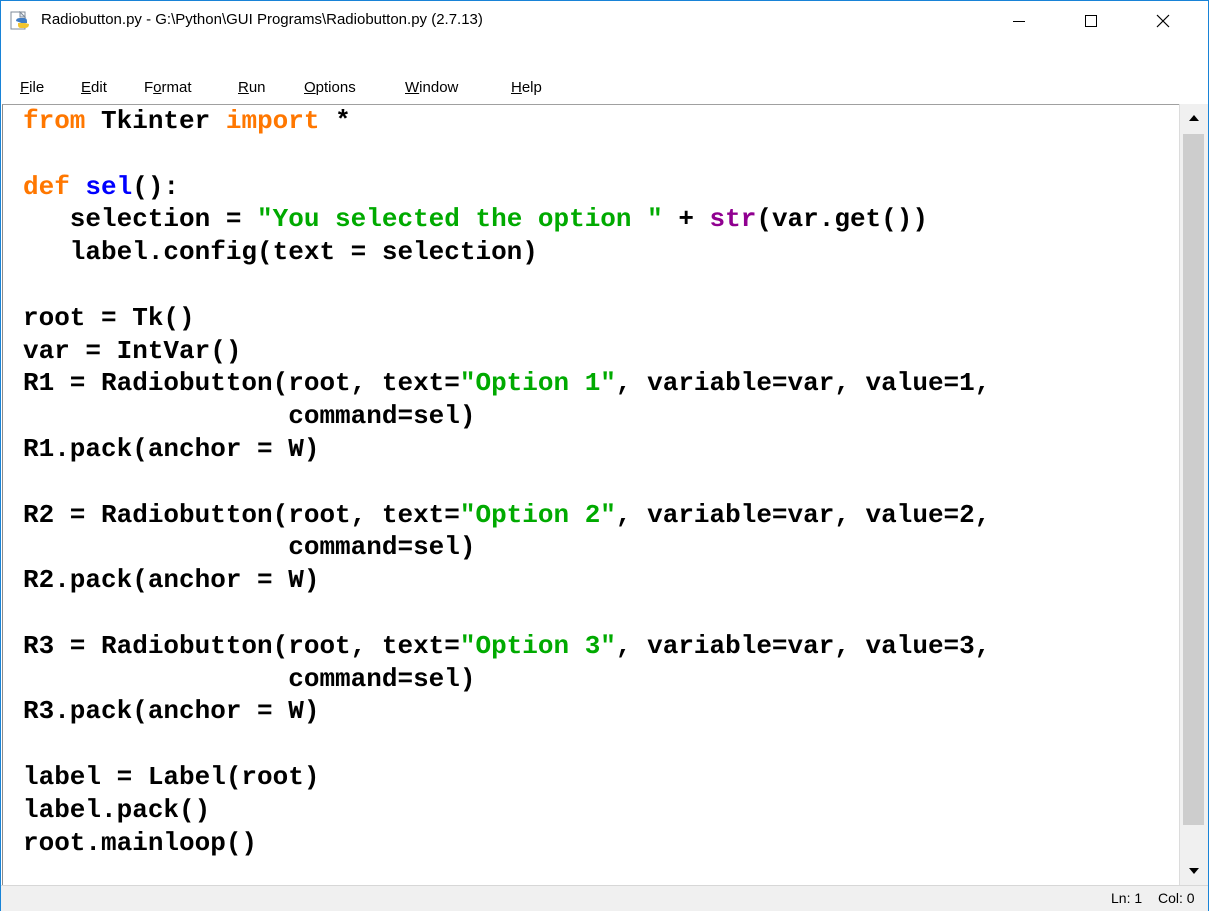 The height and width of the screenshot is (911, 1209). Describe the element at coordinates (249, 678) in the screenshot. I see `code-line-18: command=sel)` at that location.